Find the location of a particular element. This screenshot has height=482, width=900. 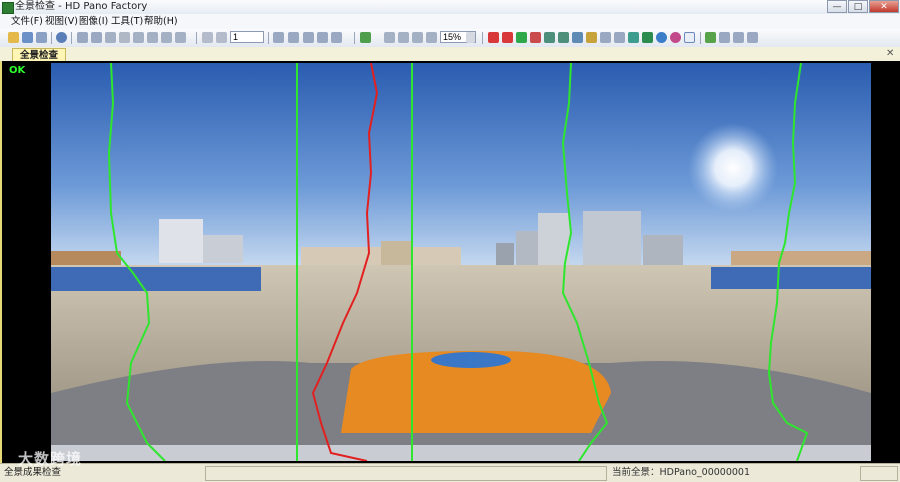

check-icon is located at coordinates (431, 37).